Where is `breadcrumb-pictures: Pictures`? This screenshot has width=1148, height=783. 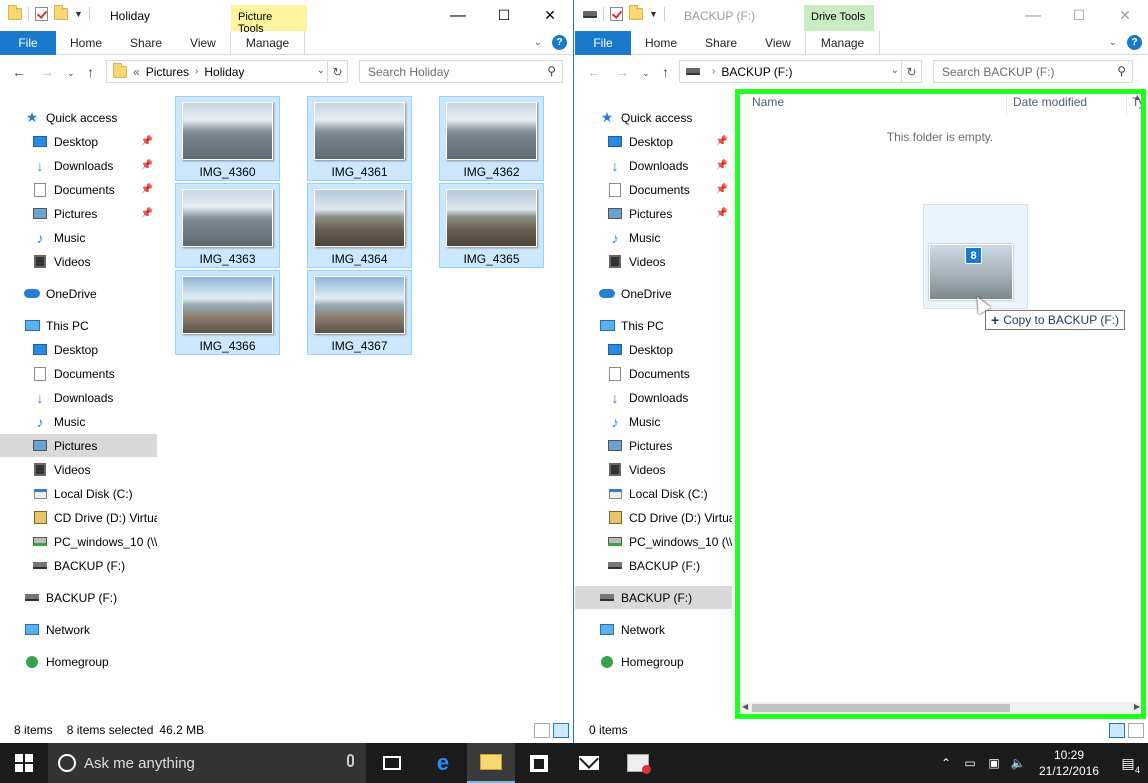
breadcrumb-pictures: Pictures is located at coordinates (167, 72).